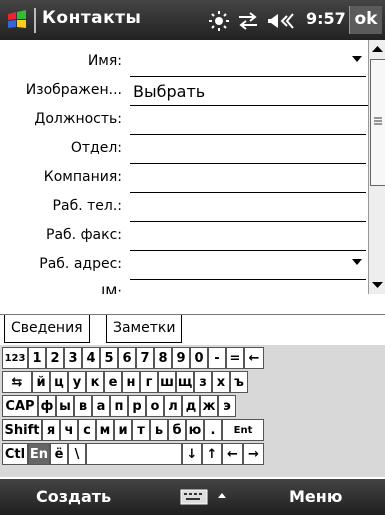 The image size is (385, 515). Describe the element at coordinates (253, 454) in the screenshot. I see `key-arrow-right: →` at that location.